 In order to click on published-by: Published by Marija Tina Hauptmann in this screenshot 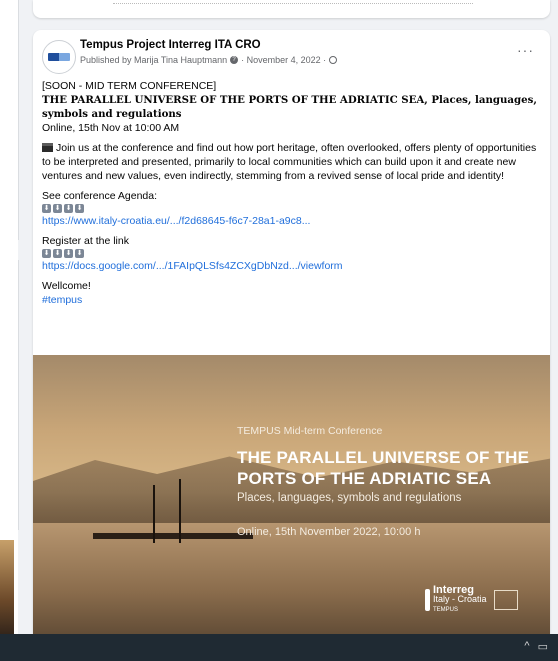, I will do `click(153, 60)`.